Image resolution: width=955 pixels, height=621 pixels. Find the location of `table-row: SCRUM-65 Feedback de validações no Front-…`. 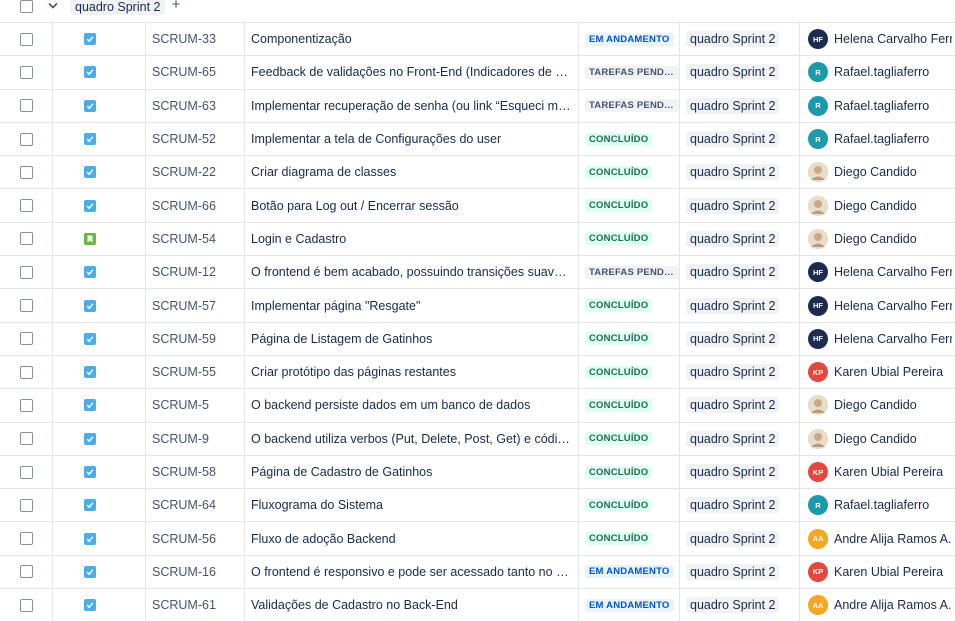

table-row: SCRUM-65 Feedback de validações no Front-… is located at coordinates (477, 72).